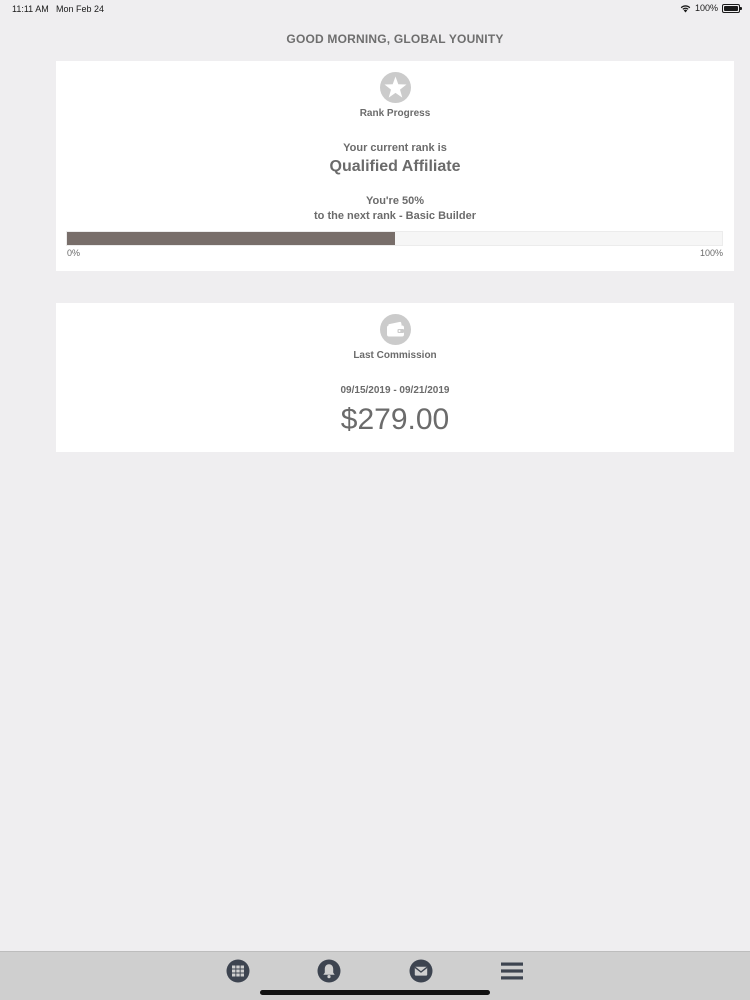 The width and height of the screenshot is (750, 1000). I want to click on tab-menu, so click(512, 971).